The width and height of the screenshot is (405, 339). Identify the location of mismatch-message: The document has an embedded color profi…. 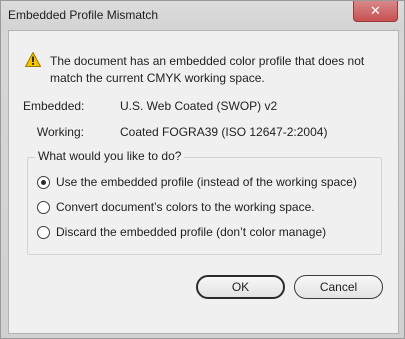
(207, 69).